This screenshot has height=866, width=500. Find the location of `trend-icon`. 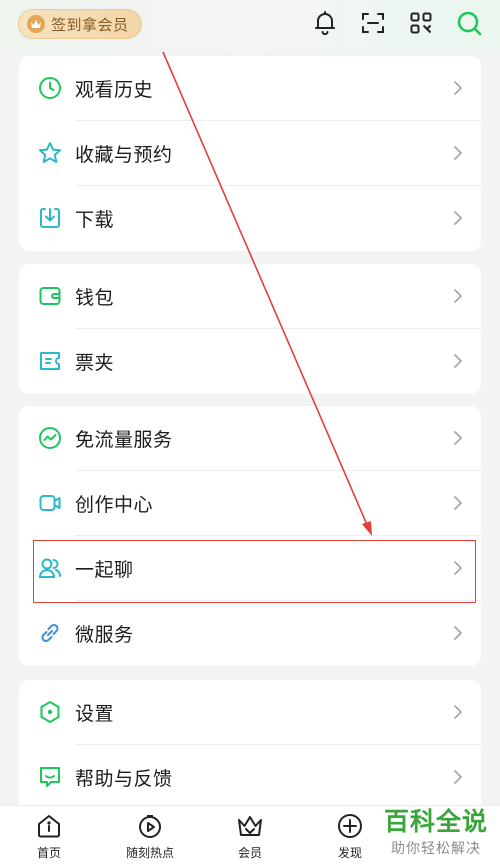

trend-icon is located at coordinates (50, 438).